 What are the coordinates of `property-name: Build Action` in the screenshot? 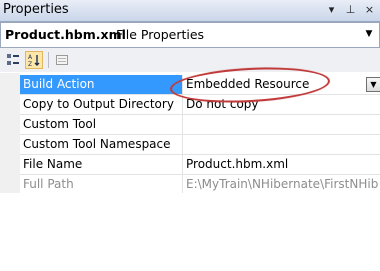 It's located at (101, 84).